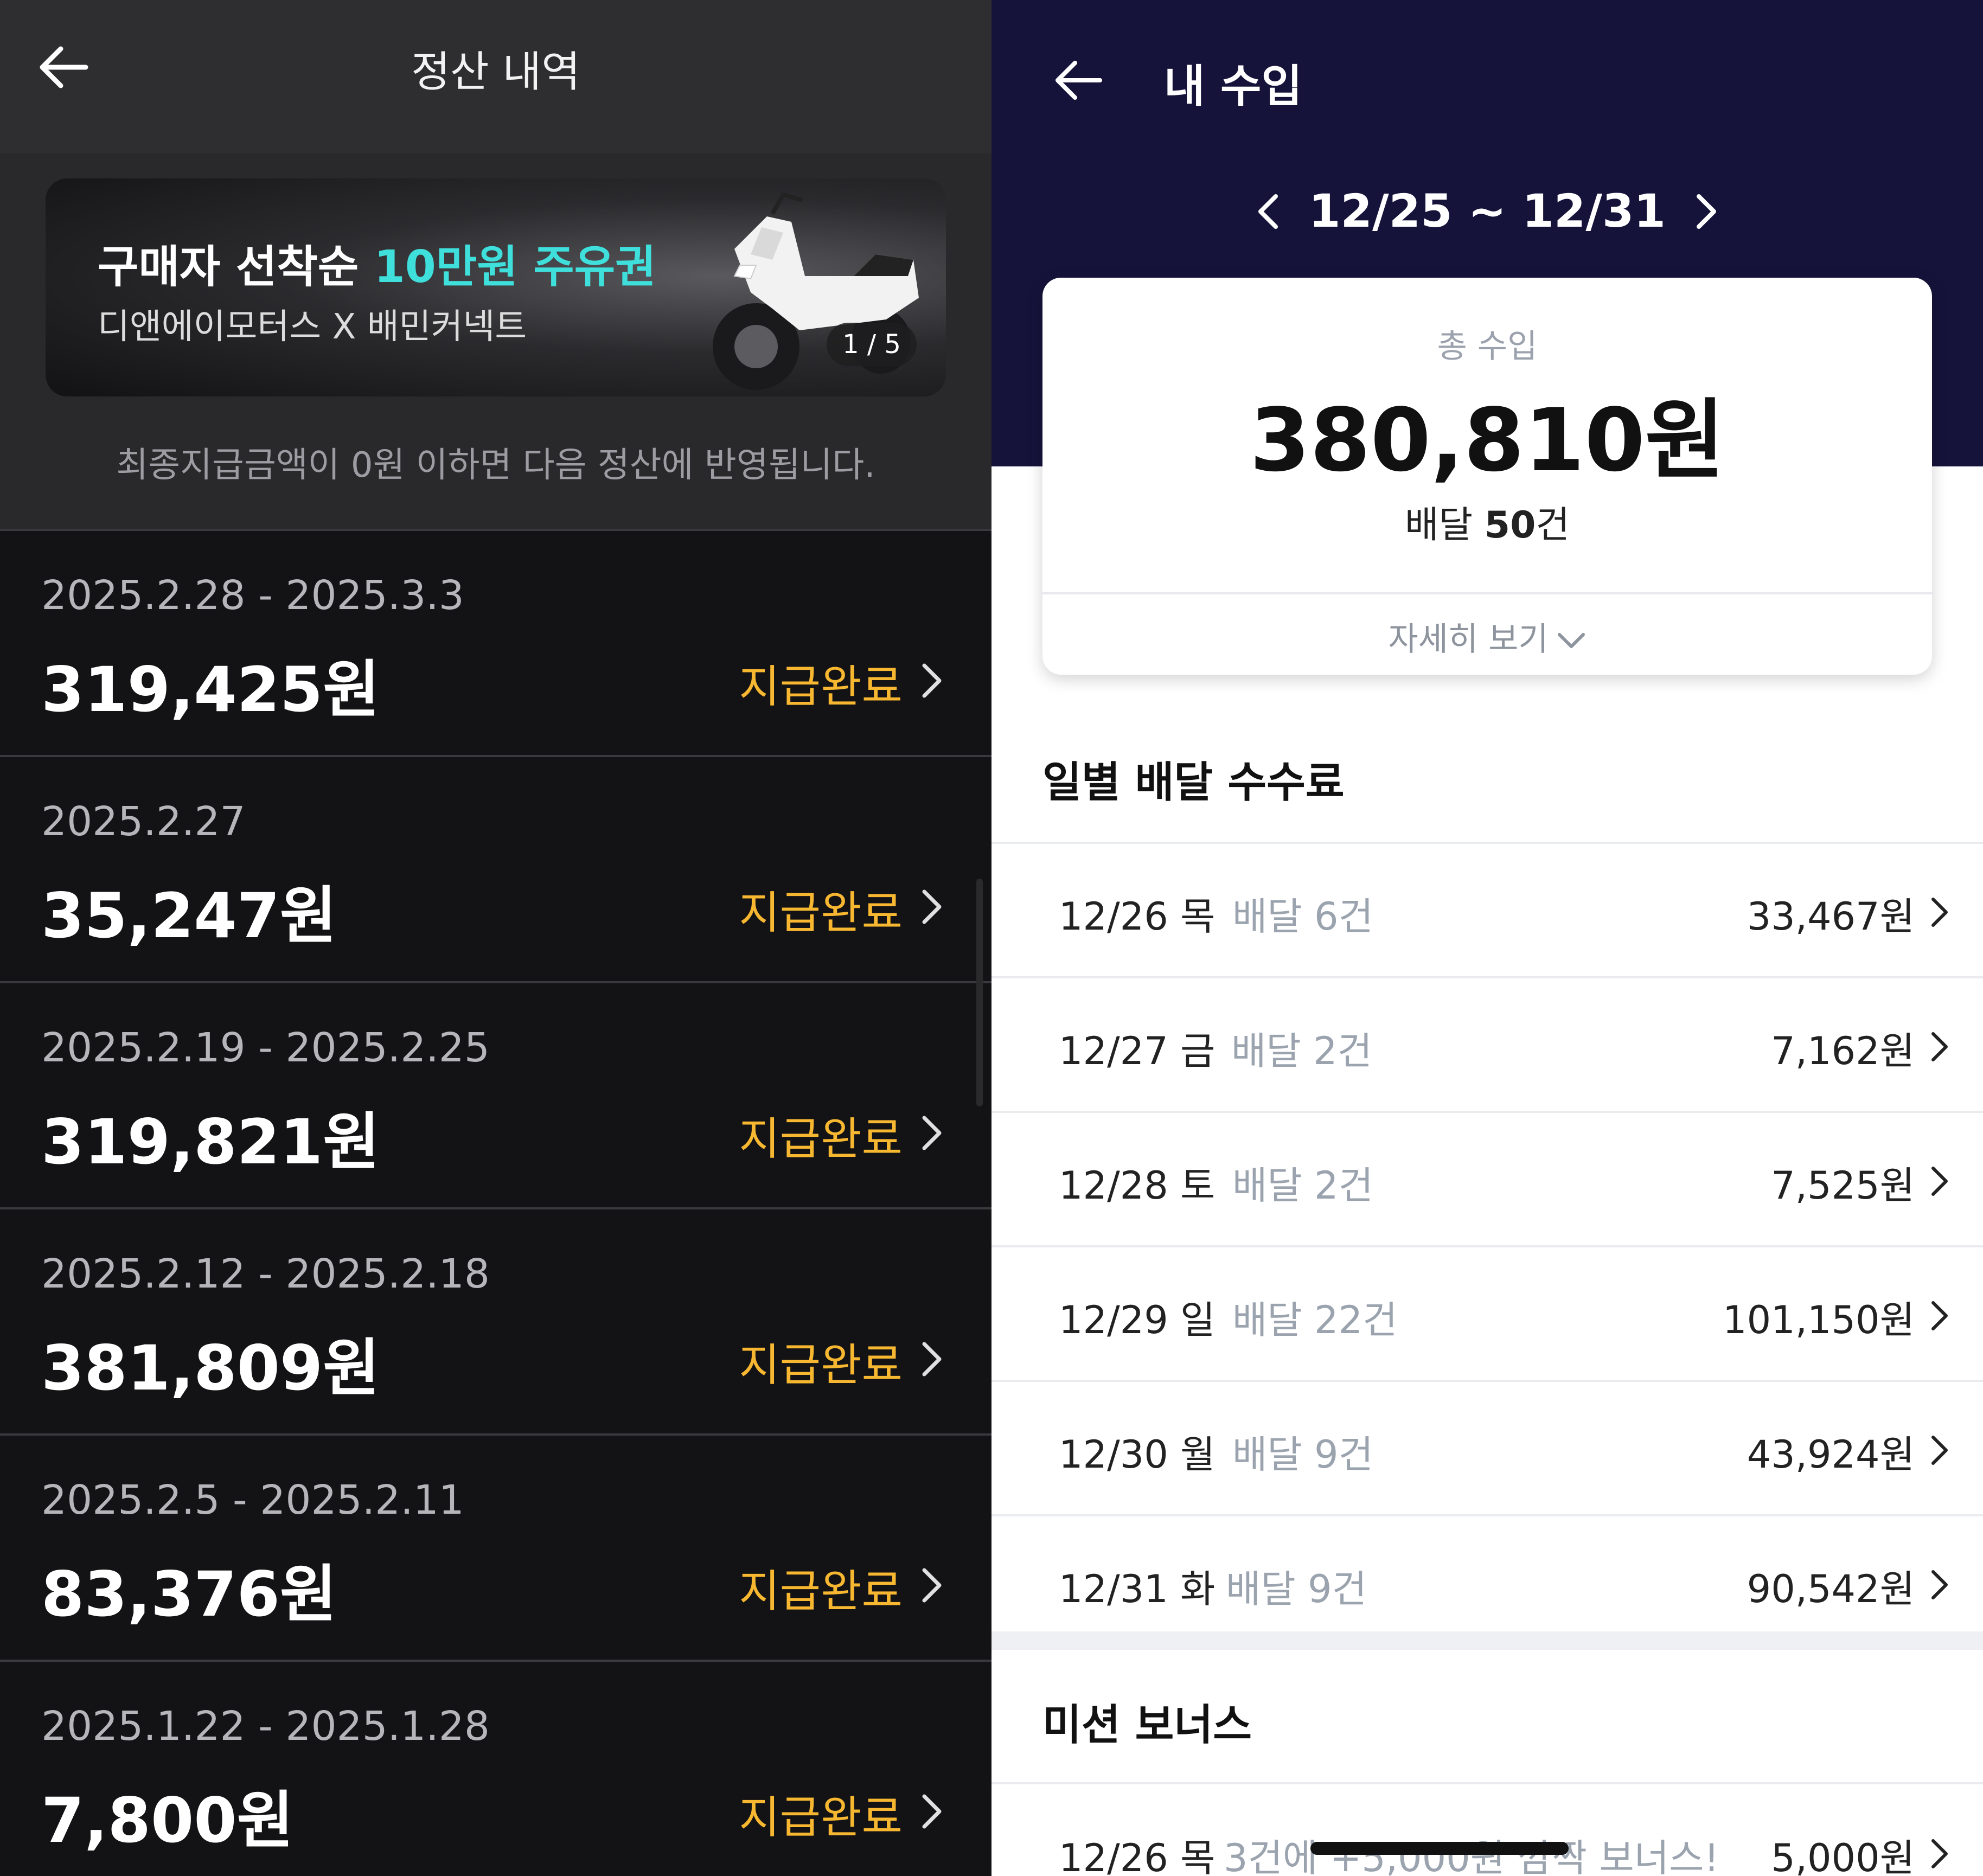  What do you see at coordinates (1445, 525) in the screenshot?
I see `delivery-count-prefix: 배달` at bounding box center [1445, 525].